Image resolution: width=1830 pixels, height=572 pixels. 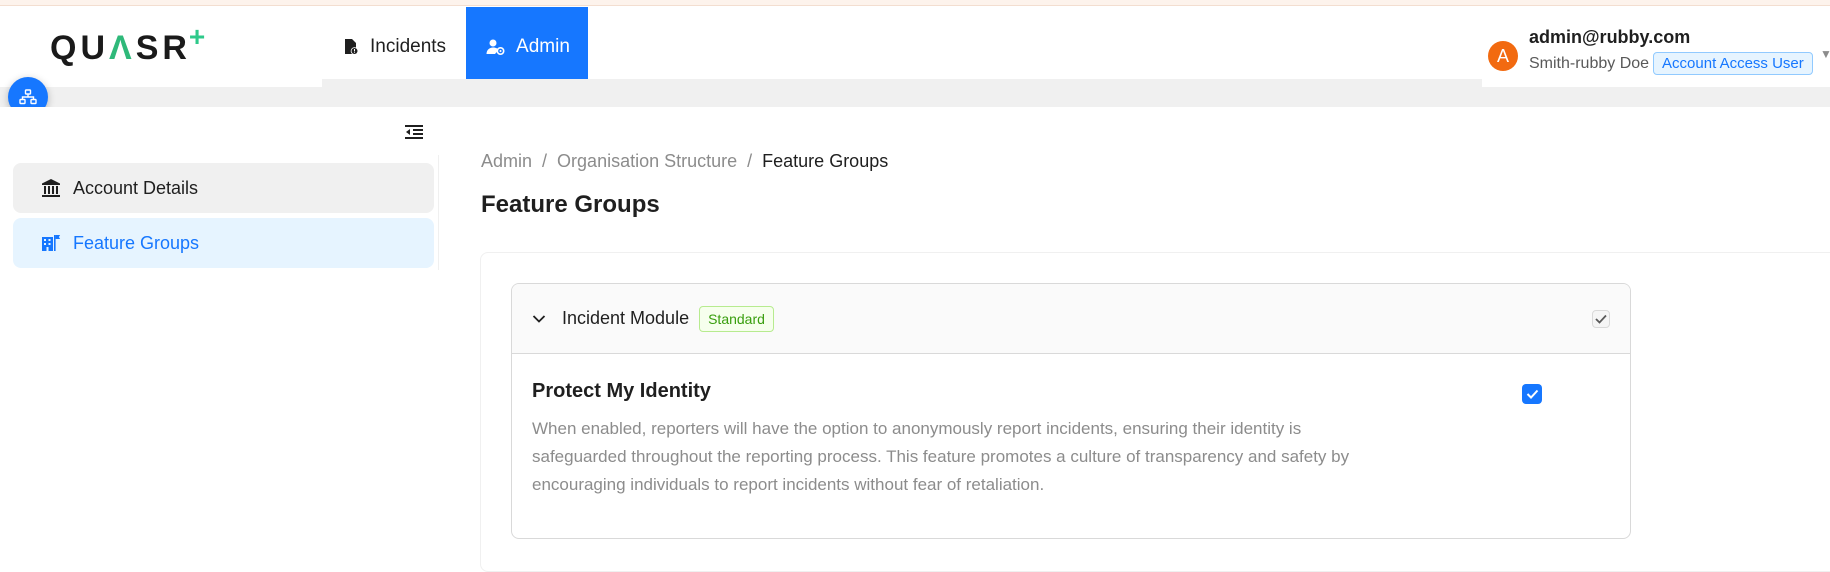 What do you see at coordinates (539, 319) in the screenshot?
I see `chevron-down-icon` at bounding box center [539, 319].